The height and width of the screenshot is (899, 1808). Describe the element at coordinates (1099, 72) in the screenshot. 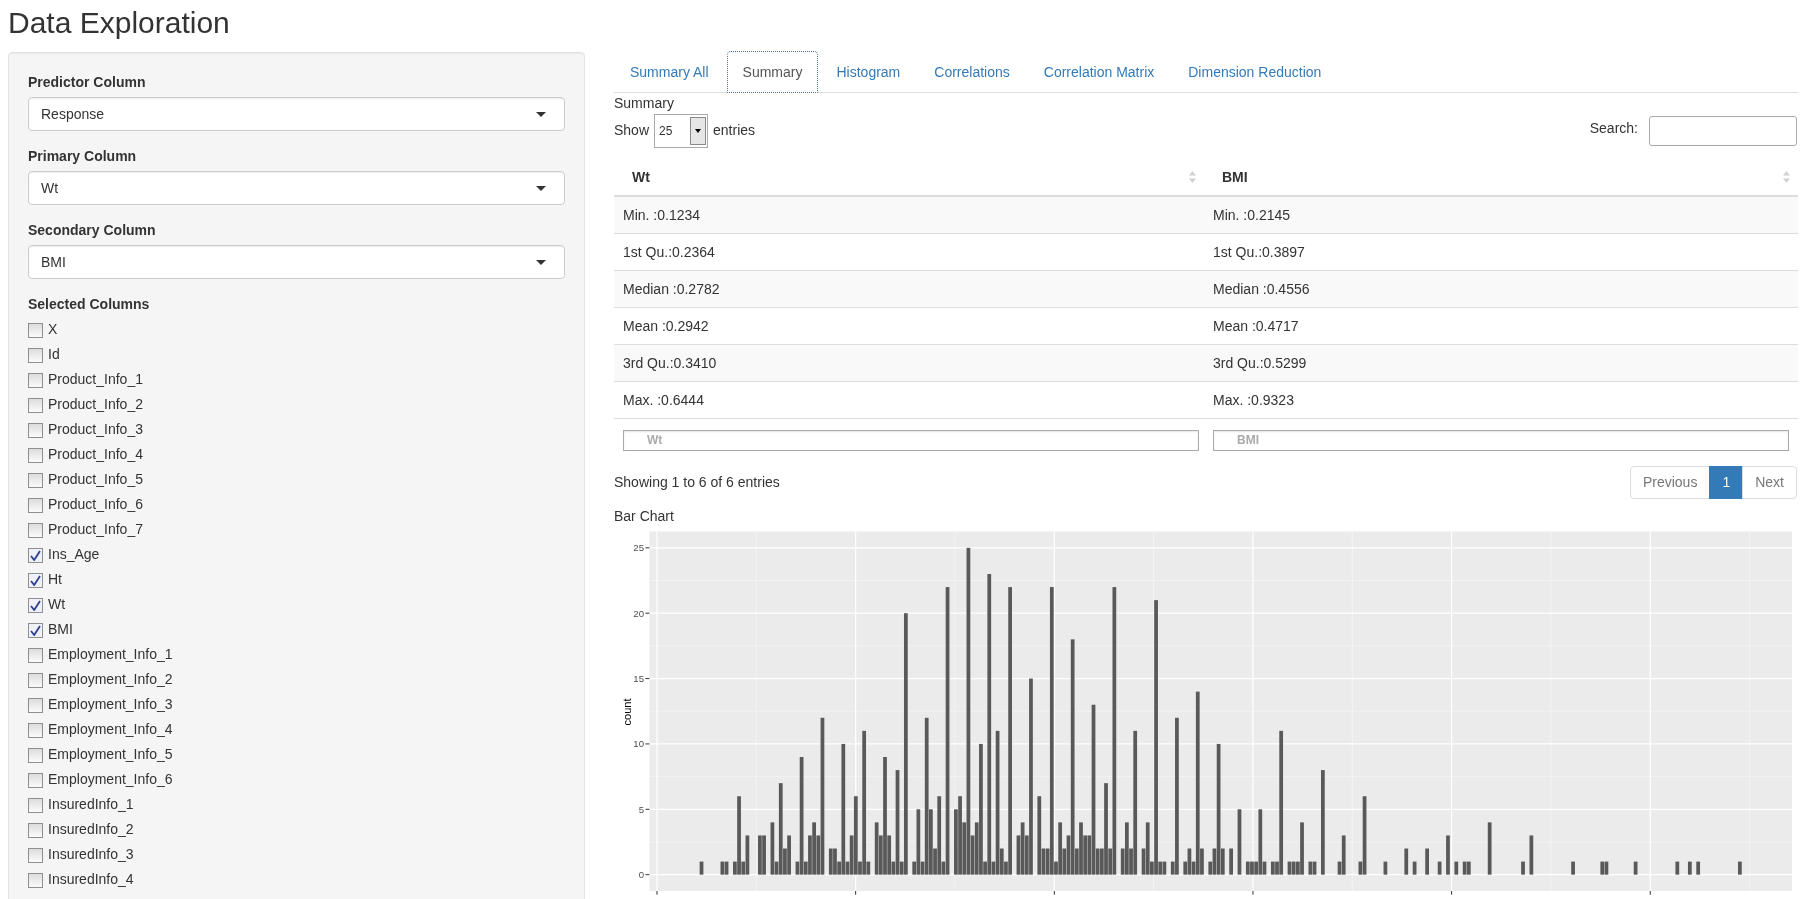

I see `tab: Correlation Matrix` at that location.